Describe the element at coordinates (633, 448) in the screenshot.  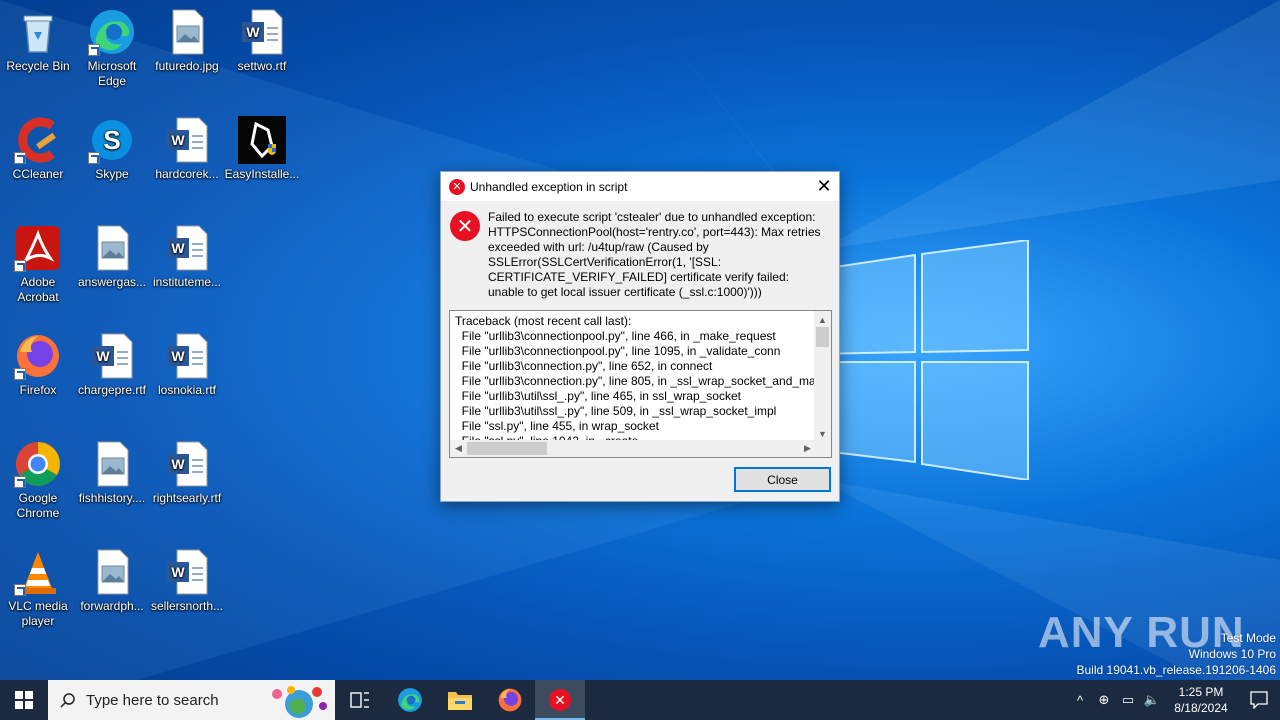
I see `horizontal-scrollbar: ◀ ▶` at that location.